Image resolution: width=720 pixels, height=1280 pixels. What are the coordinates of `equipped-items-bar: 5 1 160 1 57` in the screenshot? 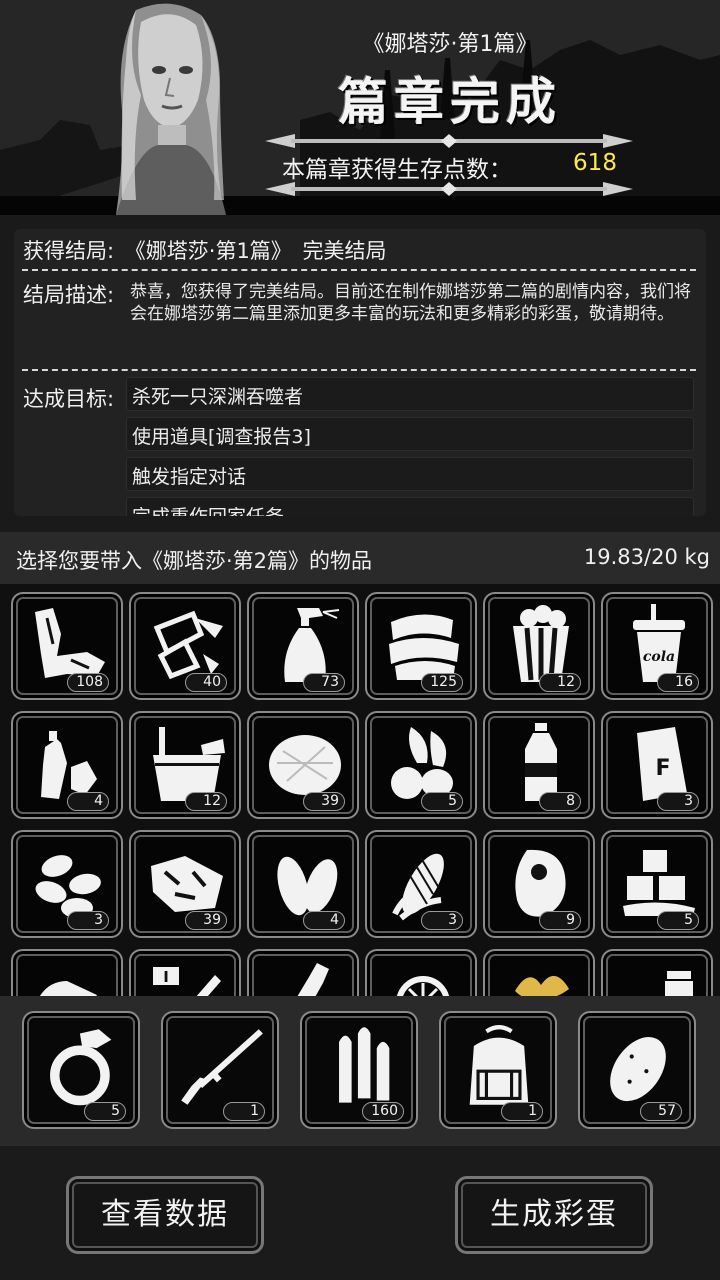 It's located at (360, 1071).